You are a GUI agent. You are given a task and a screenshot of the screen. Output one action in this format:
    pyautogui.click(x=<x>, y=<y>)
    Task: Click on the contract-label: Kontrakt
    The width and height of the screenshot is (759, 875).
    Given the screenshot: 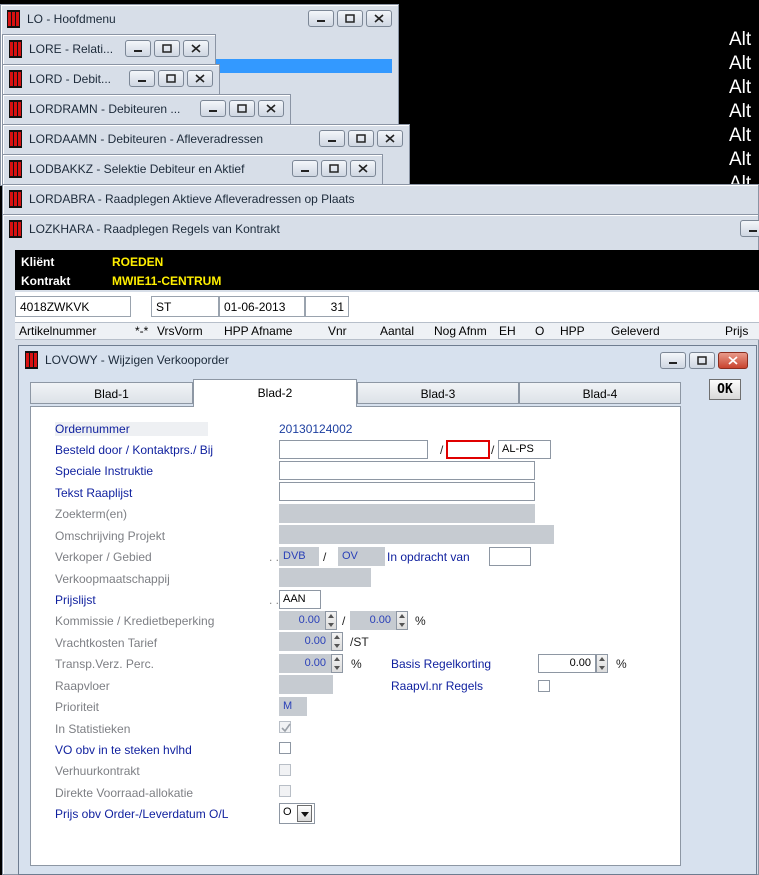 What is the action you would take?
    pyautogui.click(x=46, y=281)
    